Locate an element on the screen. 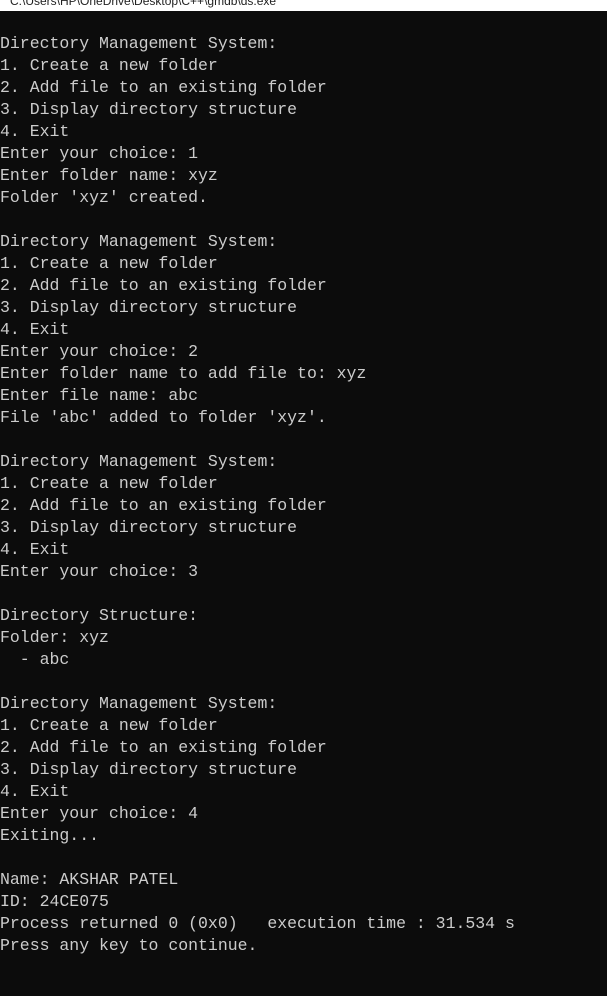 This screenshot has height=996, width=607. console-line: File 'abc' added to folder 'xyz'. is located at coordinates (163, 417).